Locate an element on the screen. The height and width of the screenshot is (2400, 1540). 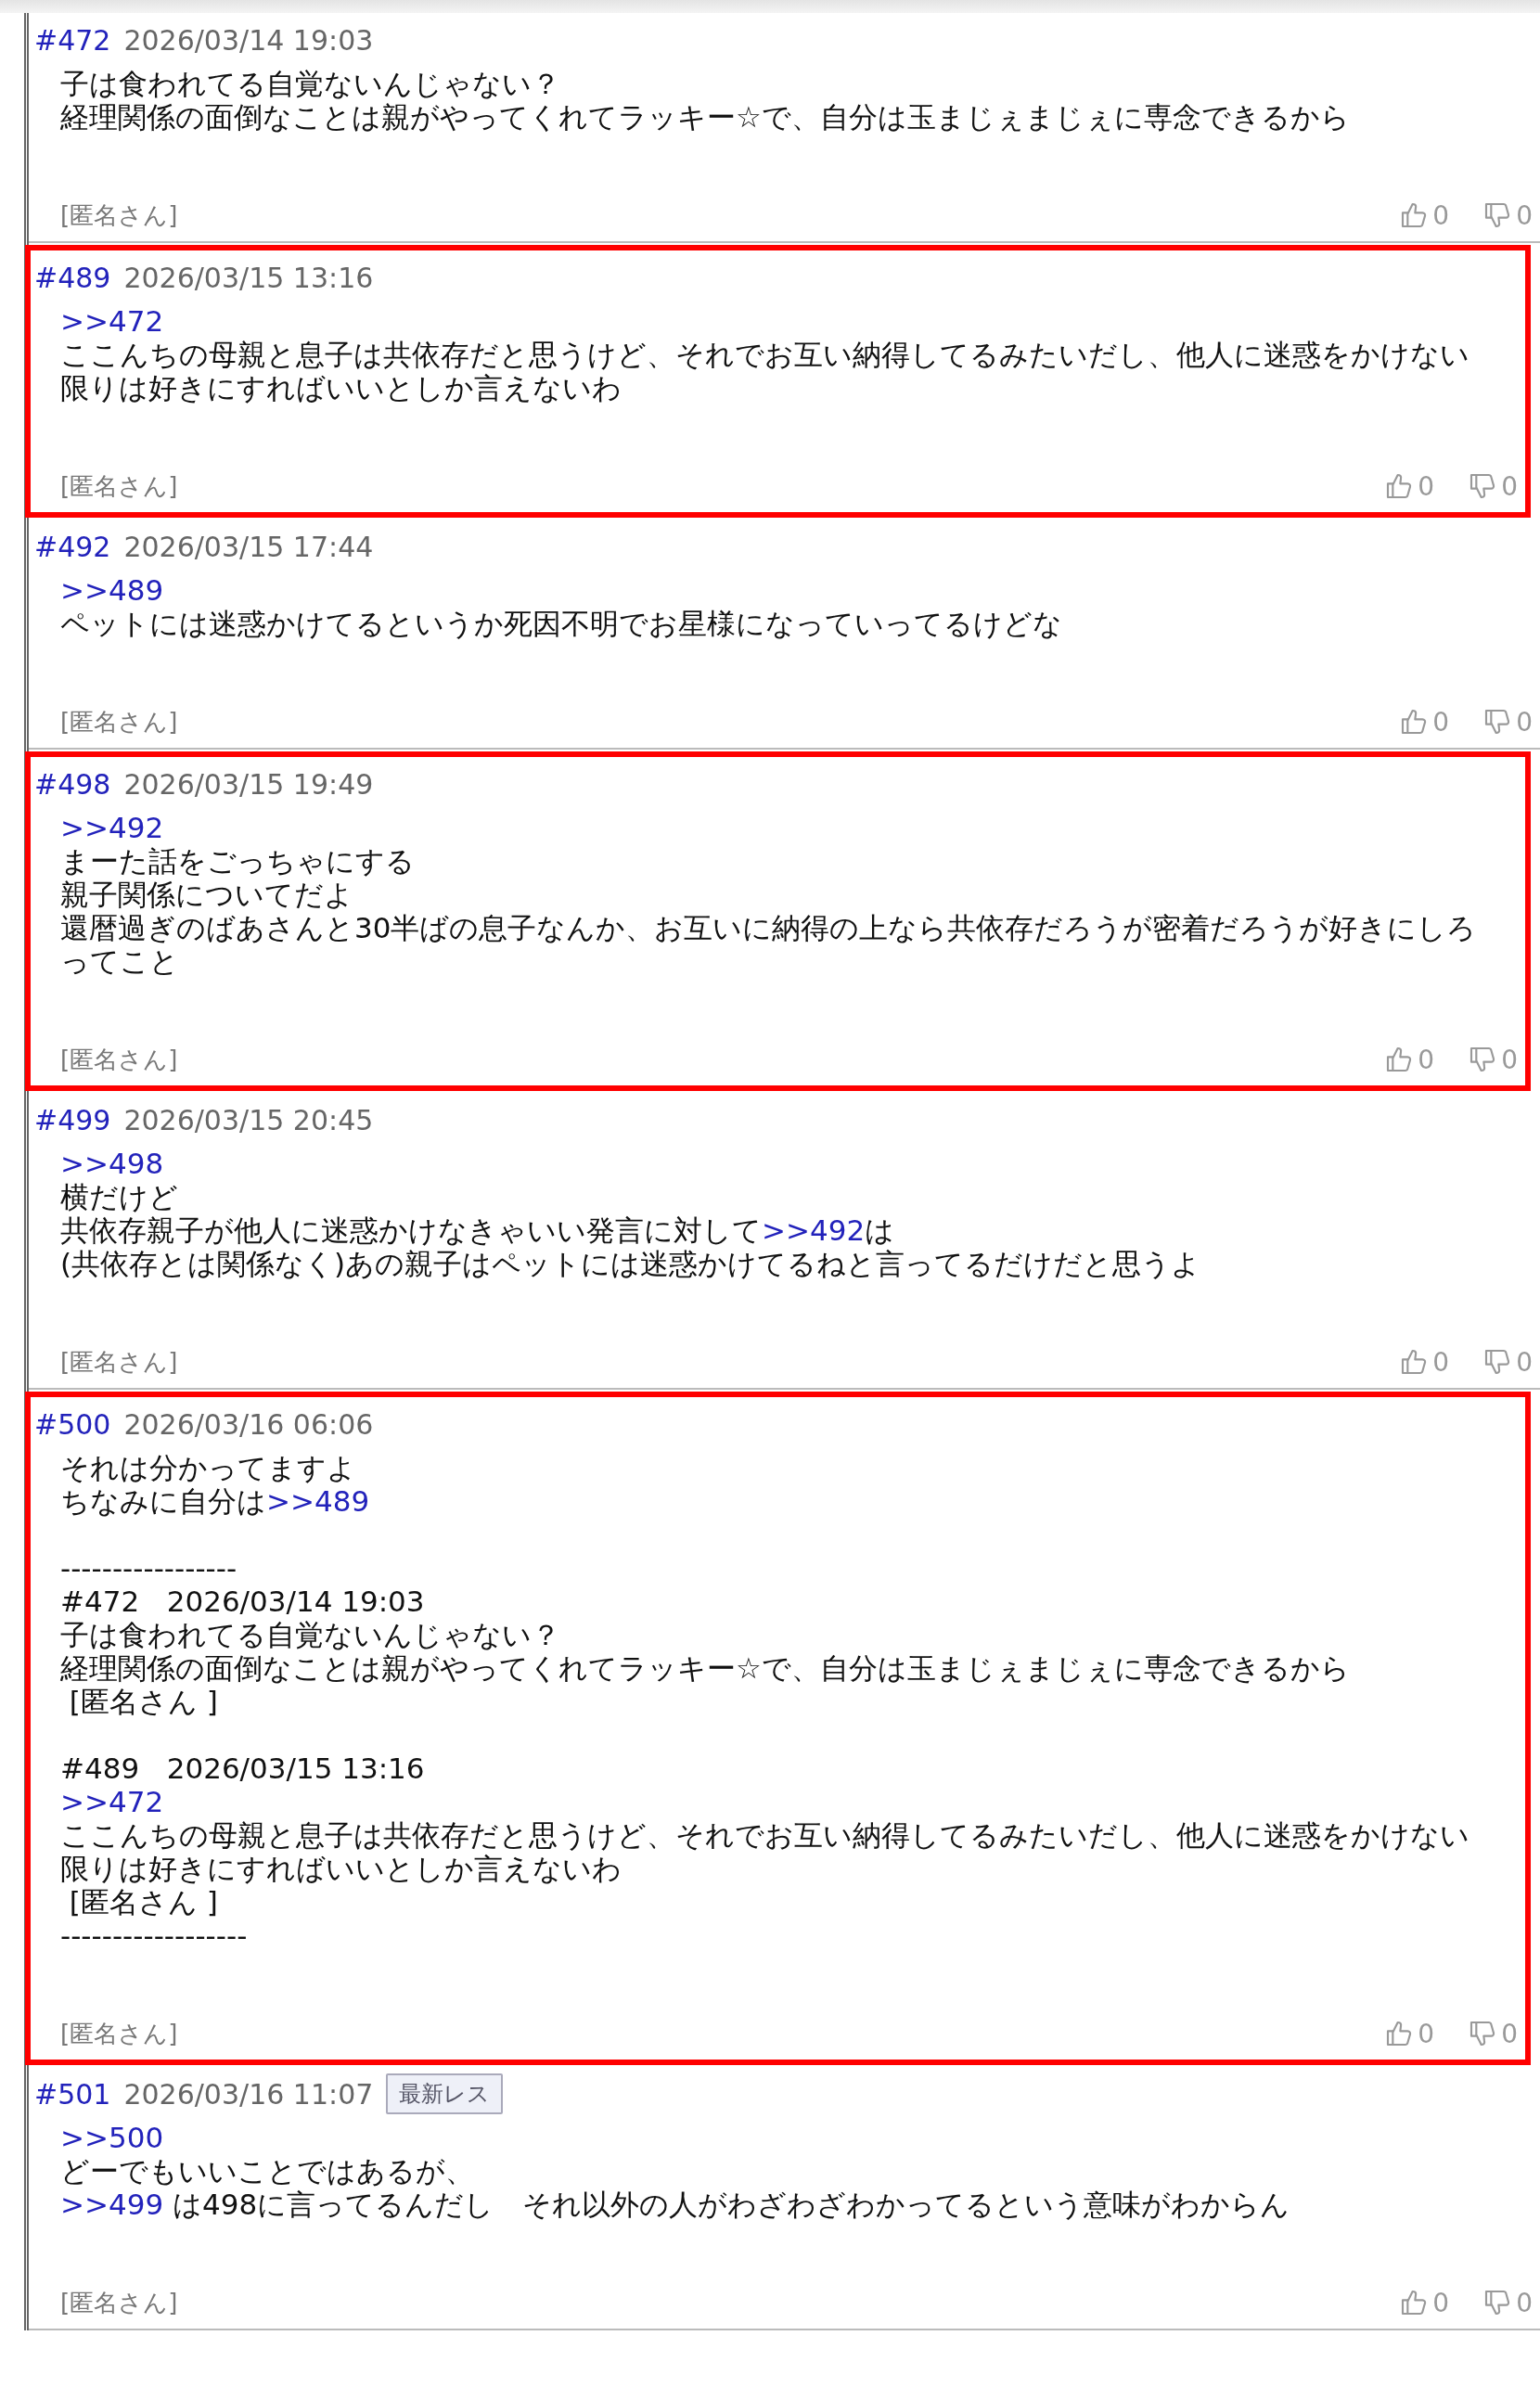
post-number-link: #489 is located at coordinates (72, 277).